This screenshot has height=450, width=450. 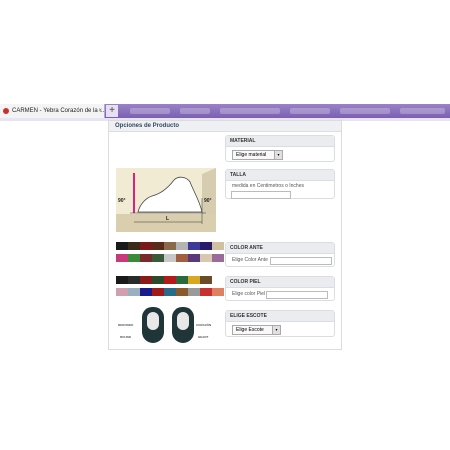 I want to click on browser-tab-active: CARMEN - Yebra Corazón de la ... ×, so click(x=52, y=111).